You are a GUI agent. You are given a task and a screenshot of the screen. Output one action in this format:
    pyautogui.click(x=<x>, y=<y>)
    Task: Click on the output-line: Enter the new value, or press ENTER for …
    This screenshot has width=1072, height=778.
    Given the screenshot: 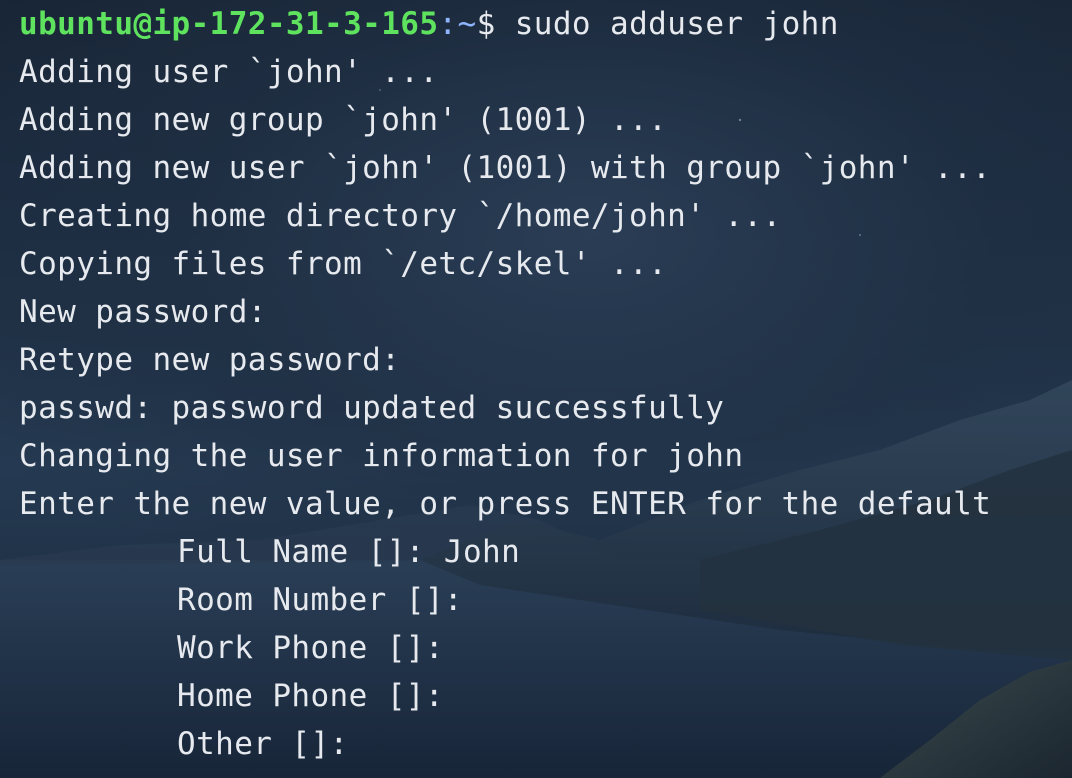 What is the action you would take?
    pyautogui.click(x=505, y=504)
    